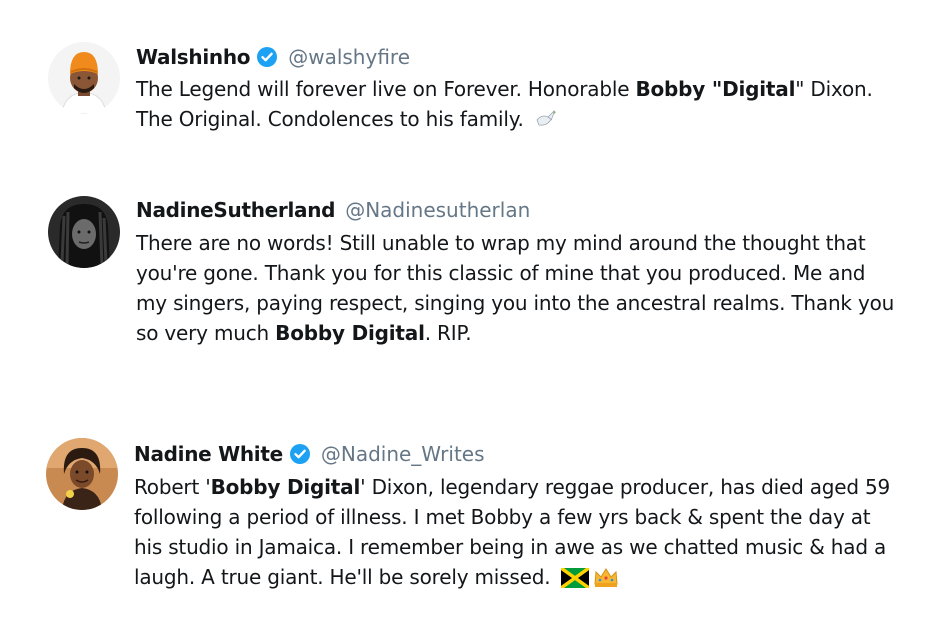 Image resolution: width=950 pixels, height=627 pixels. I want to click on handle: @Nadine_Writes, so click(403, 454).